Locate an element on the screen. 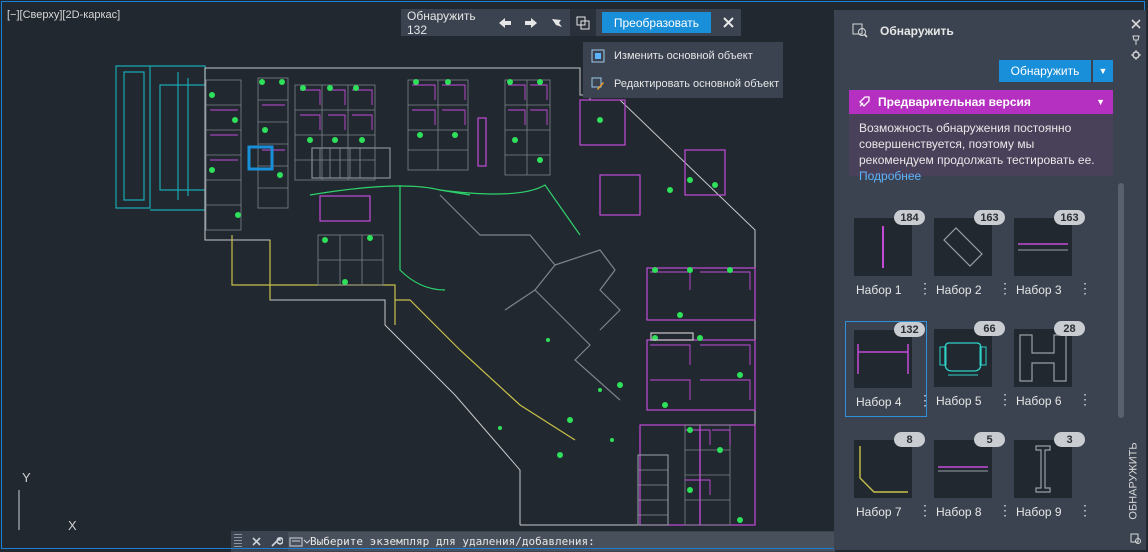  command-close-button is located at coordinates (256, 541).